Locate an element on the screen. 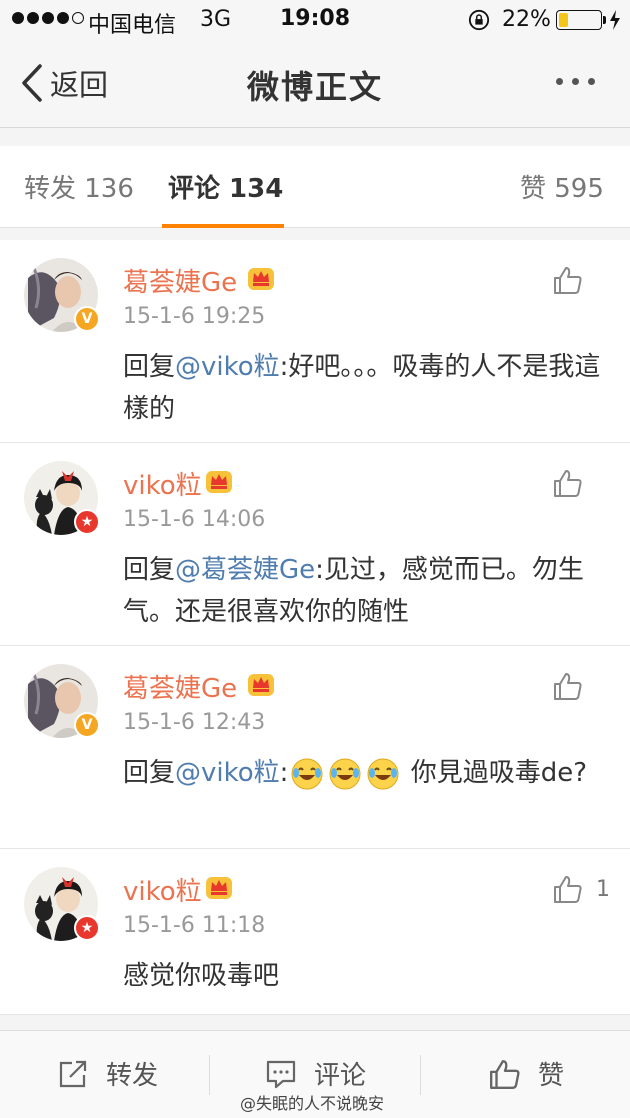 This screenshot has height=1118, width=630. comment-body-end: 你見過吸毒de? is located at coordinates (495, 773).